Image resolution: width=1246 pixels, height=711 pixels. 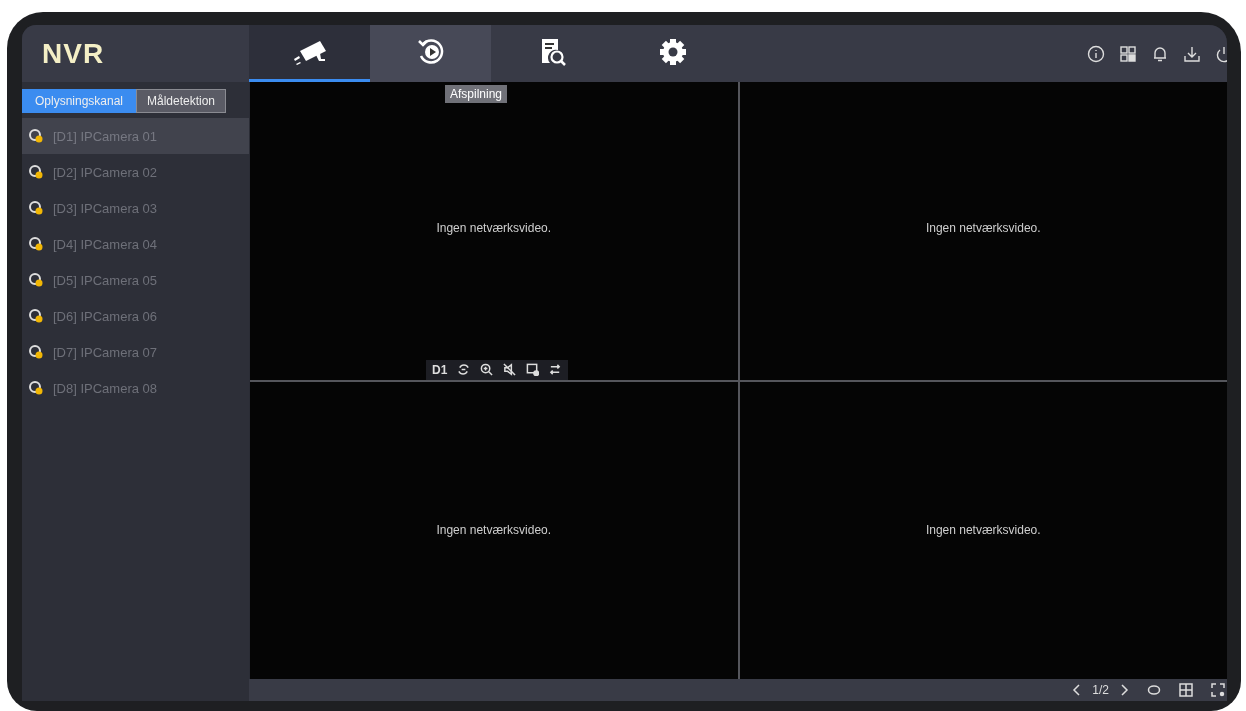 What do you see at coordinates (1077, 690) in the screenshot?
I see `previous-icon` at bounding box center [1077, 690].